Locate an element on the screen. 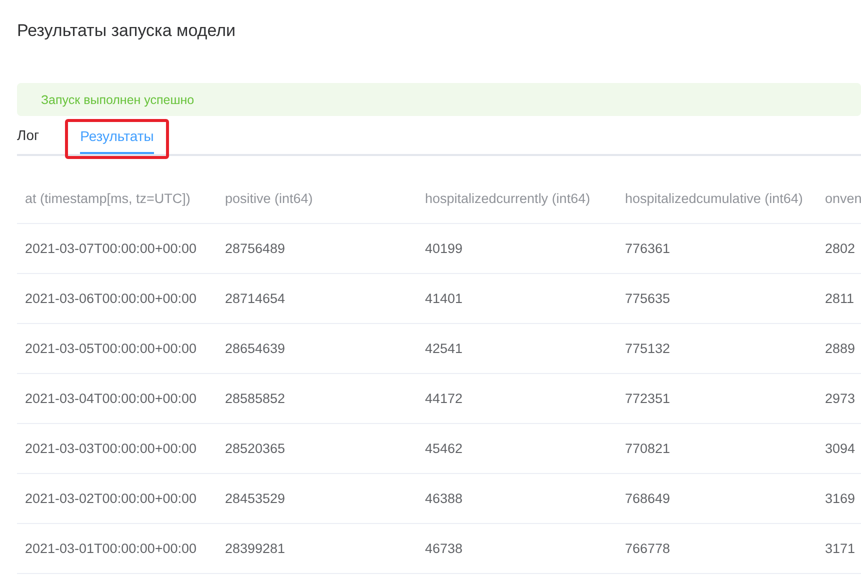 Image resolution: width=861 pixels, height=575 pixels. tab: Лог is located at coordinates (28, 136).